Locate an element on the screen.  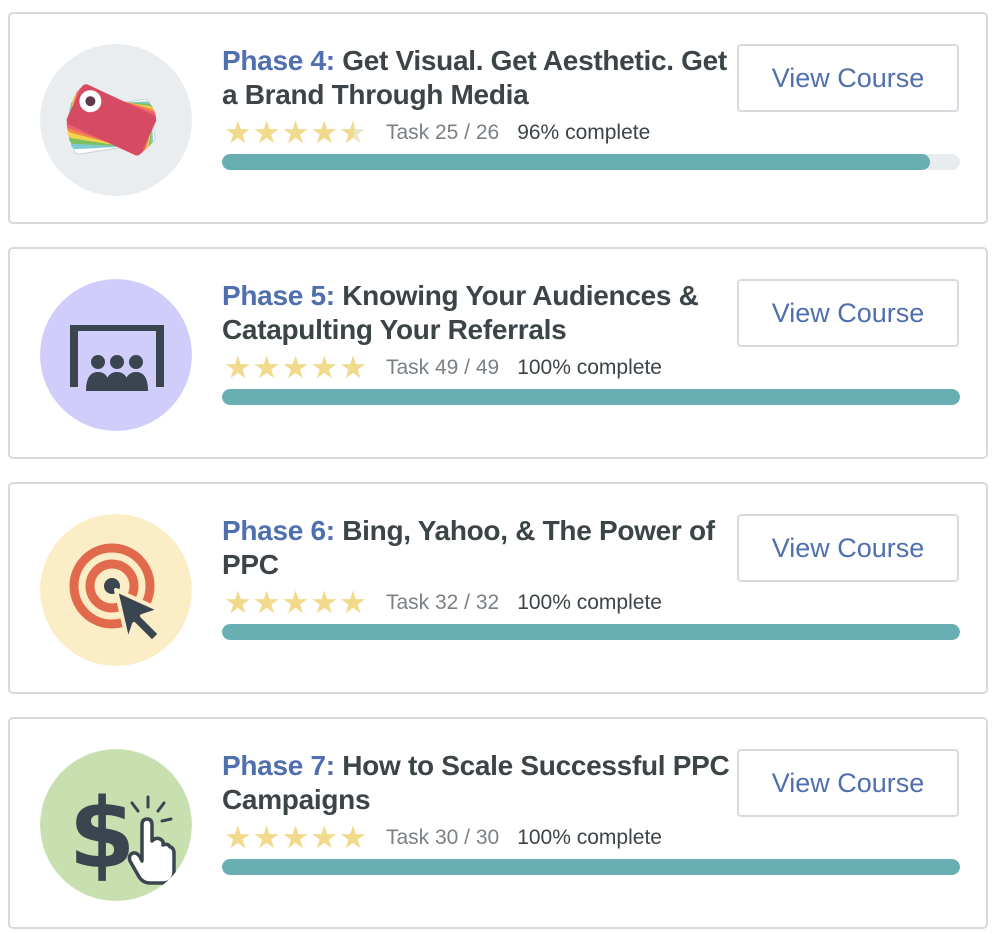
course-meta: ★★★★★ ★★★★★ Task 30 / 30 100% complete is located at coordinates (443, 838).